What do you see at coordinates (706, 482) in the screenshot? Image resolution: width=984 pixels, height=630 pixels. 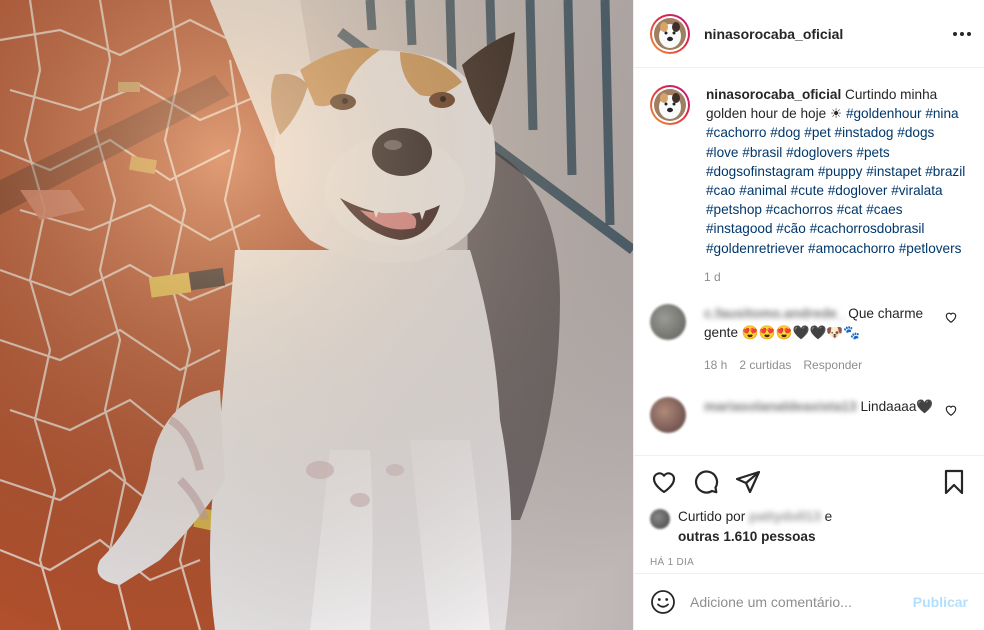 I see `comment-bubble-icon` at bounding box center [706, 482].